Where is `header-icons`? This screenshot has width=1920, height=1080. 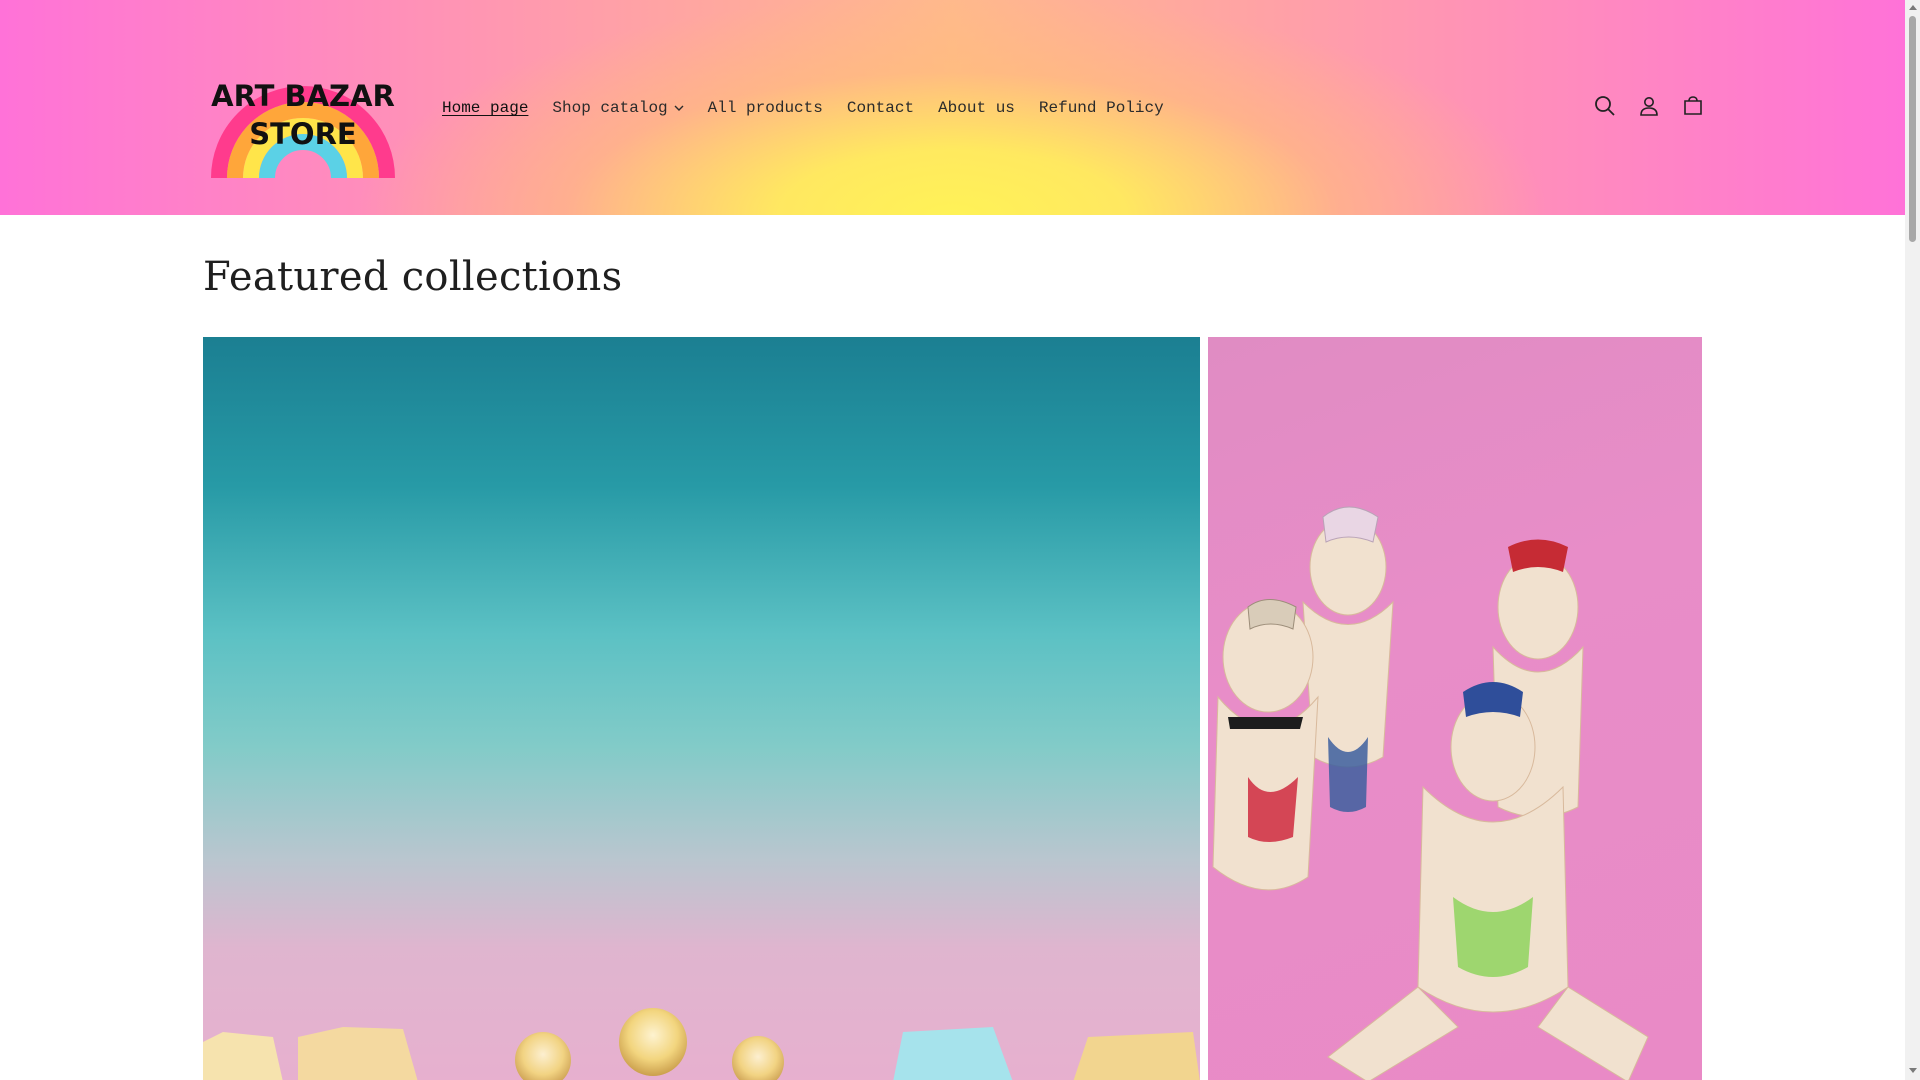 header-icons is located at coordinates (1649, 106).